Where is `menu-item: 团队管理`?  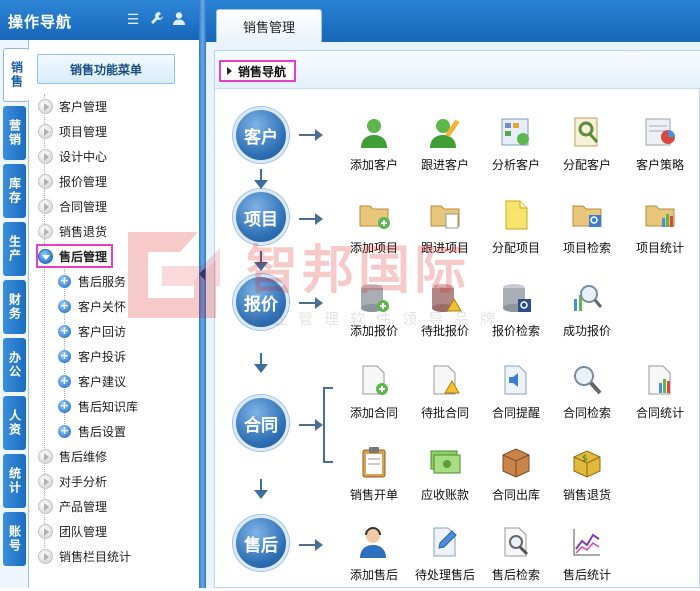 menu-item: 团队管理 is located at coordinates (72, 531).